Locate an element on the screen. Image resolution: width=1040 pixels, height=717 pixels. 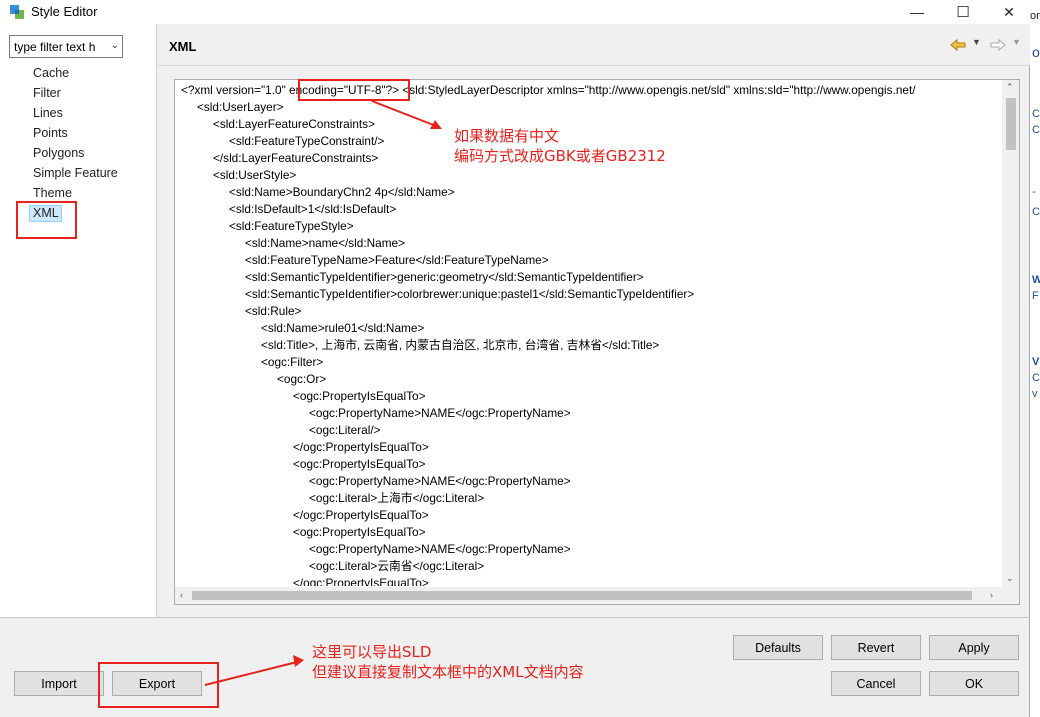
annotation-export-line-1: 这里可以导出SLD is located at coordinates (372, 652).